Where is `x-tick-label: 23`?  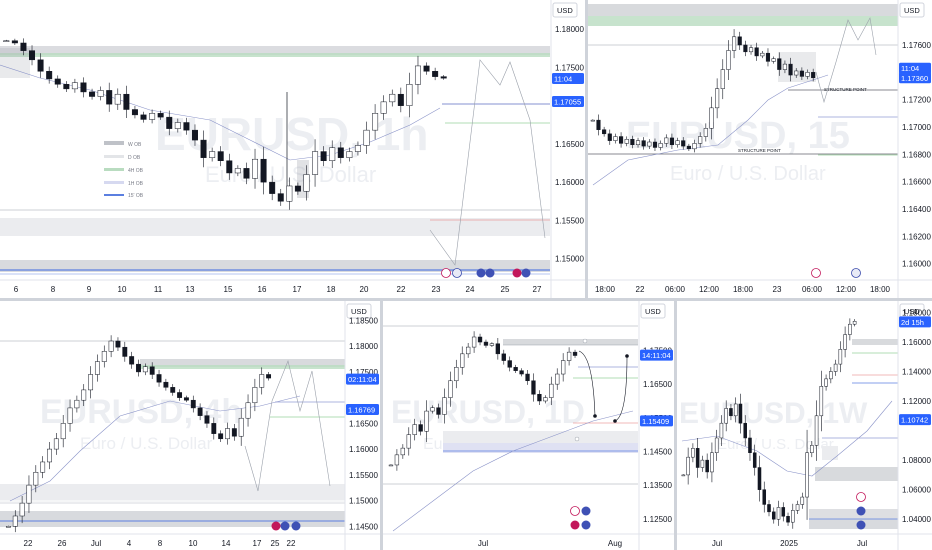 x-tick-label: 23 is located at coordinates (436, 289).